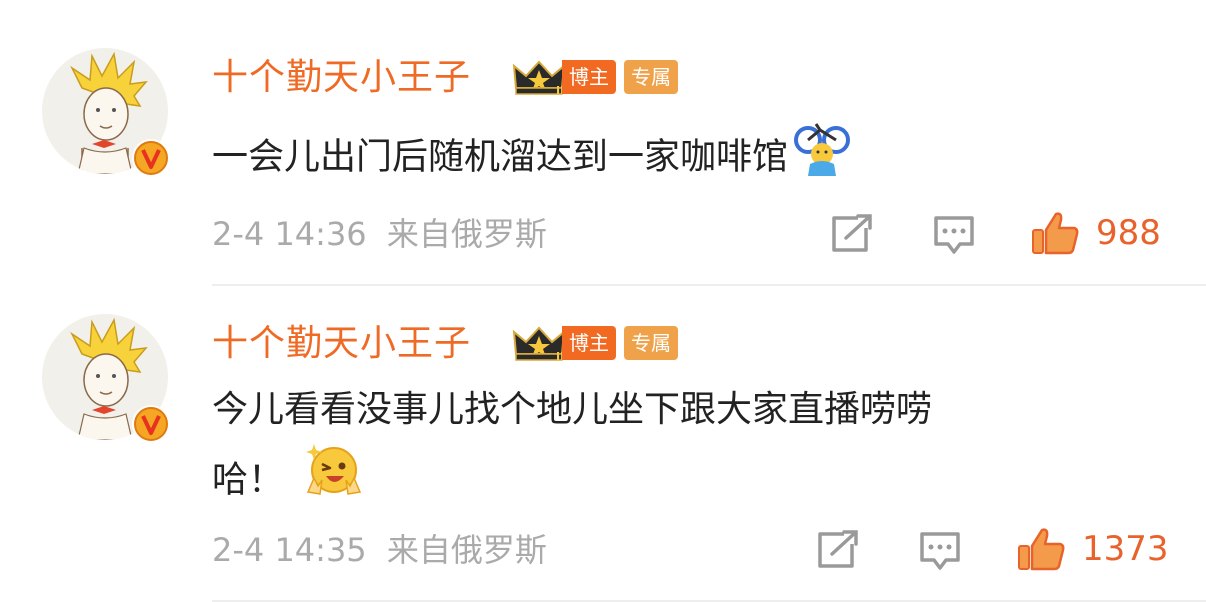 The width and height of the screenshot is (1206, 602). What do you see at coordinates (379, 234) in the screenshot?
I see `comment-meta: 2-4 14:36 来自俄罗斯` at bounding box center [379, 234].